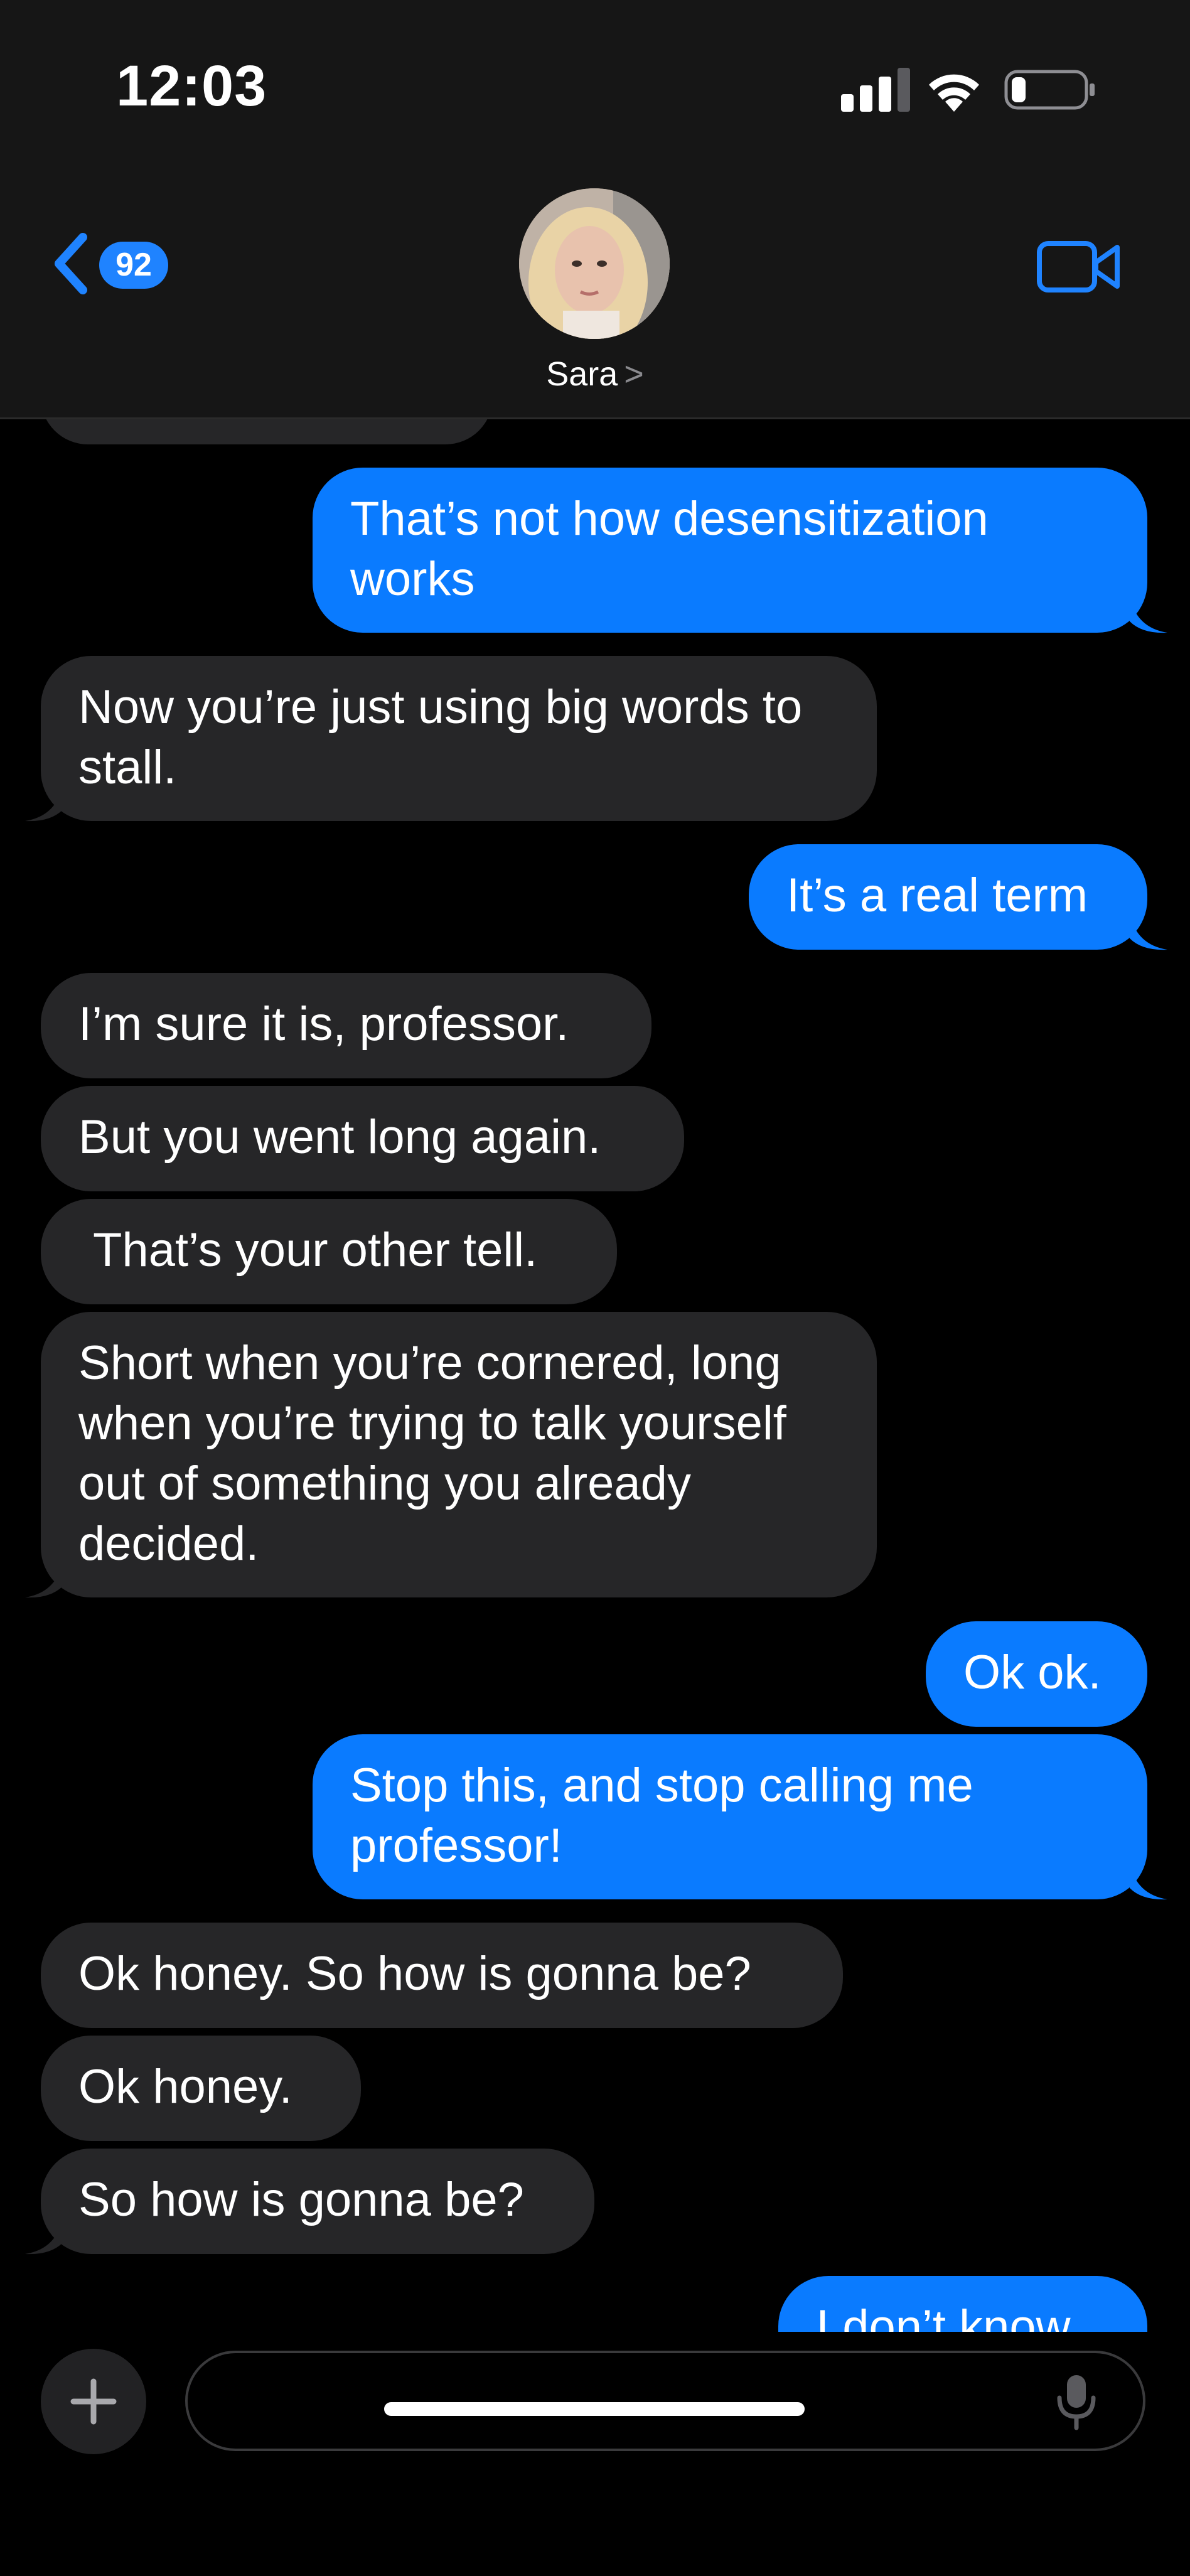 The height and width of the screenshot is (2576, 1190). I want to click on compose-bar, so click(595, 2454).